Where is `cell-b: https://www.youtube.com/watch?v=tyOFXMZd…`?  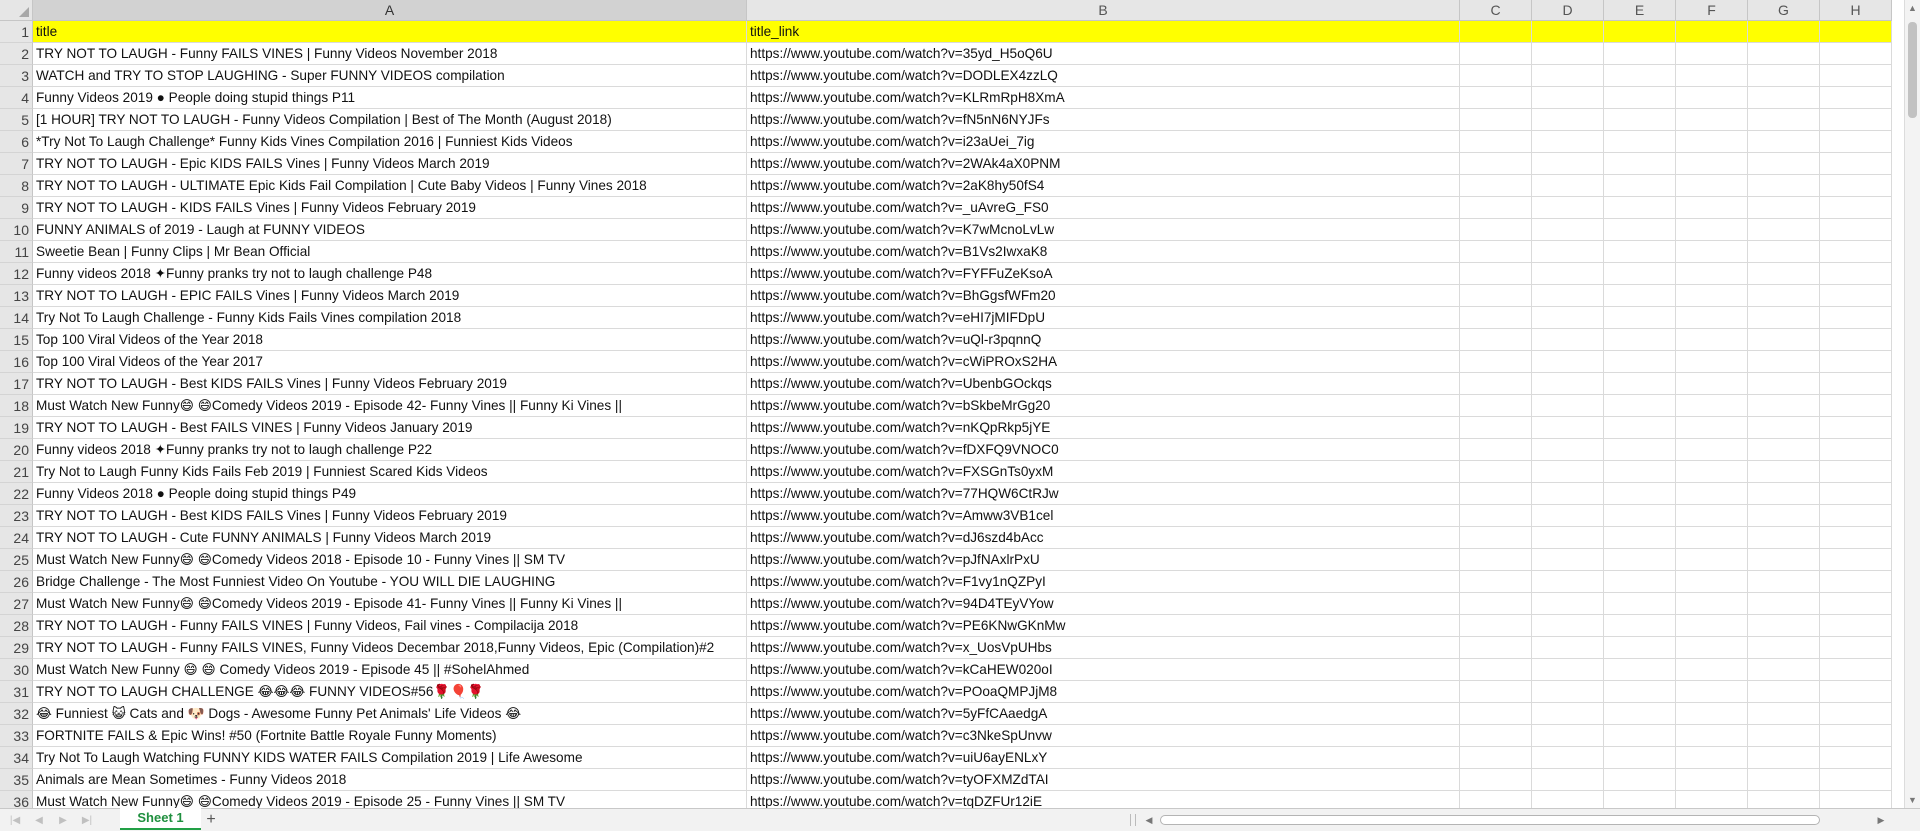 cell-b: https://www.youtube.com/watch?v=tyOFXMZd… is located at coordinates (1103, 780).